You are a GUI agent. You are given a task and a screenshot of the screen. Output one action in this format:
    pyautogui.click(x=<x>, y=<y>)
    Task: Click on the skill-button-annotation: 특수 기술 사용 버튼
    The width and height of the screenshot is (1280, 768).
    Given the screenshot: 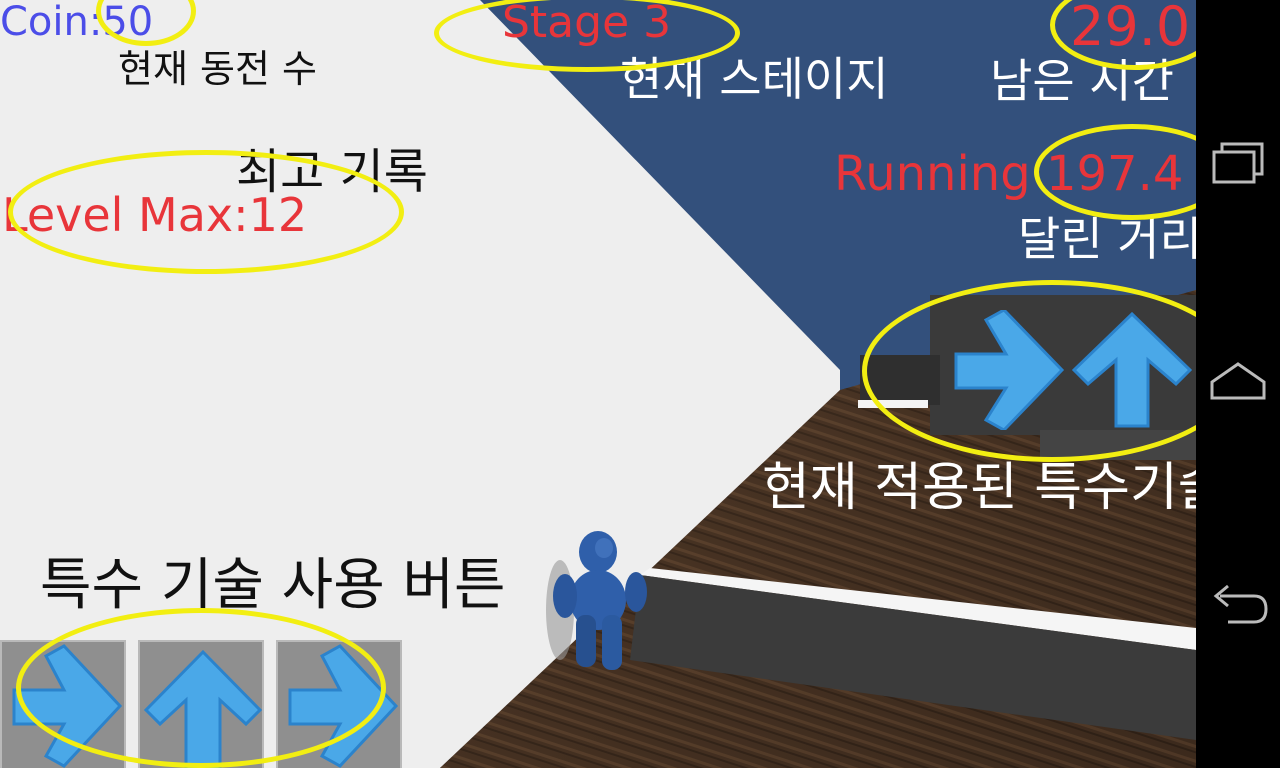 What is the action you would take?
    pyautogui.click(x=273, y=585)
    